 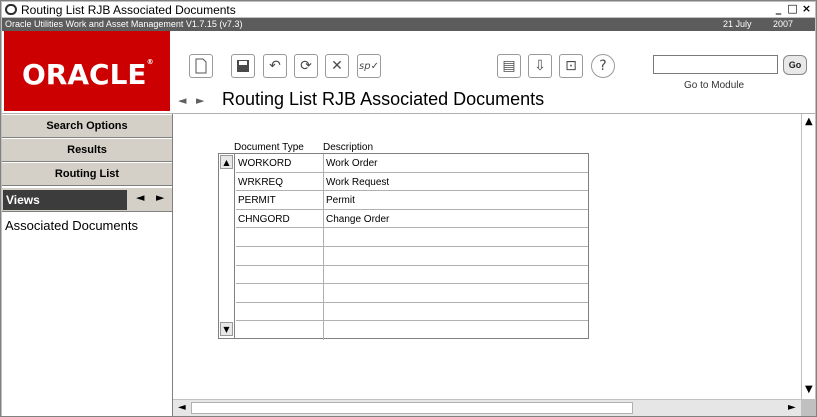 I want to click on document-type-cell: WORKORD, so click(x=280, y=163).